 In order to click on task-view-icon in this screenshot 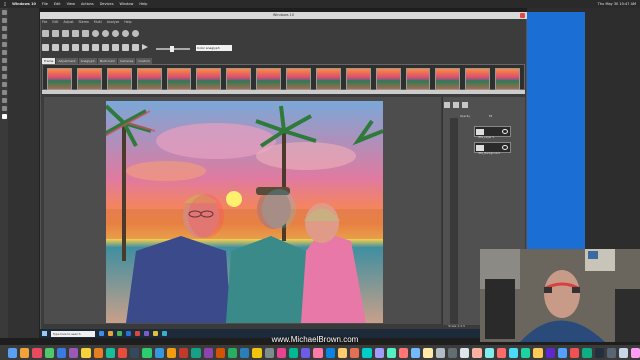, I will do `click(101, 333)`.